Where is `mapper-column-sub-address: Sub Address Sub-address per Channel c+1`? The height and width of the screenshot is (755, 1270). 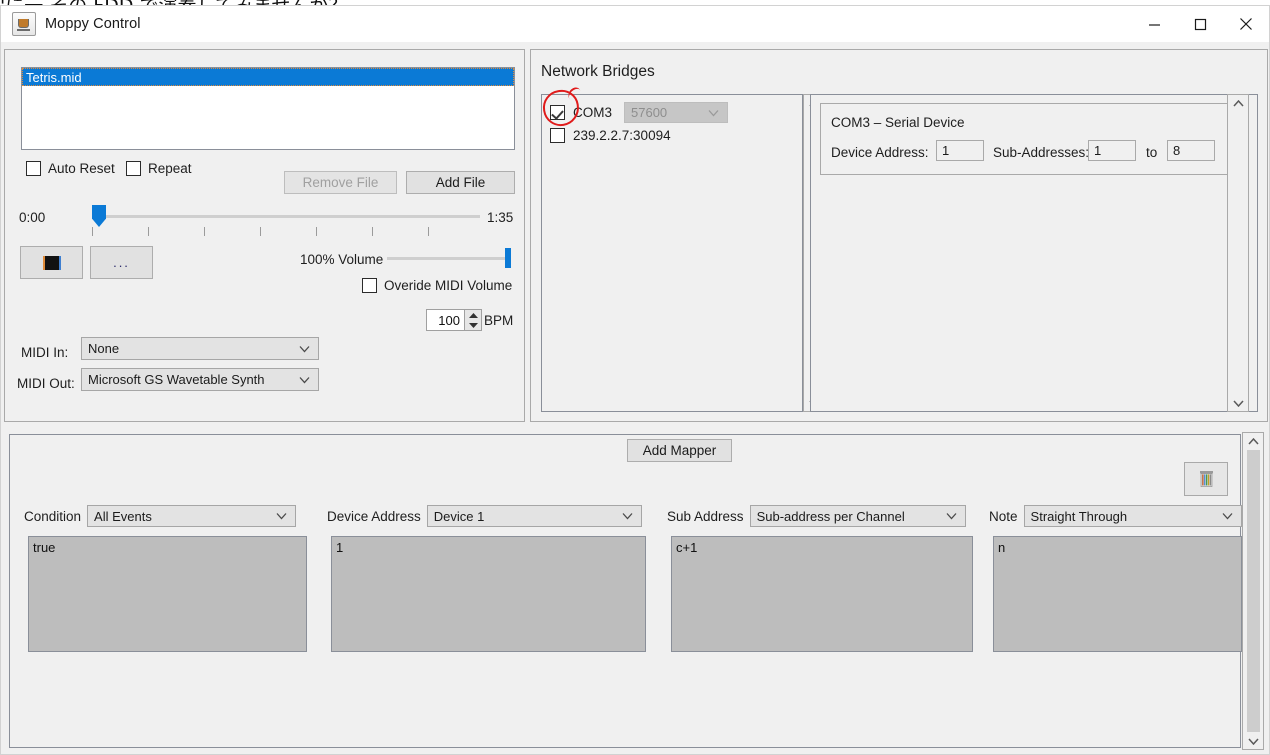 mapper-column-sub-address: Sub Address Sub-address per Channel c+1 is located at coordinates (820, 578).